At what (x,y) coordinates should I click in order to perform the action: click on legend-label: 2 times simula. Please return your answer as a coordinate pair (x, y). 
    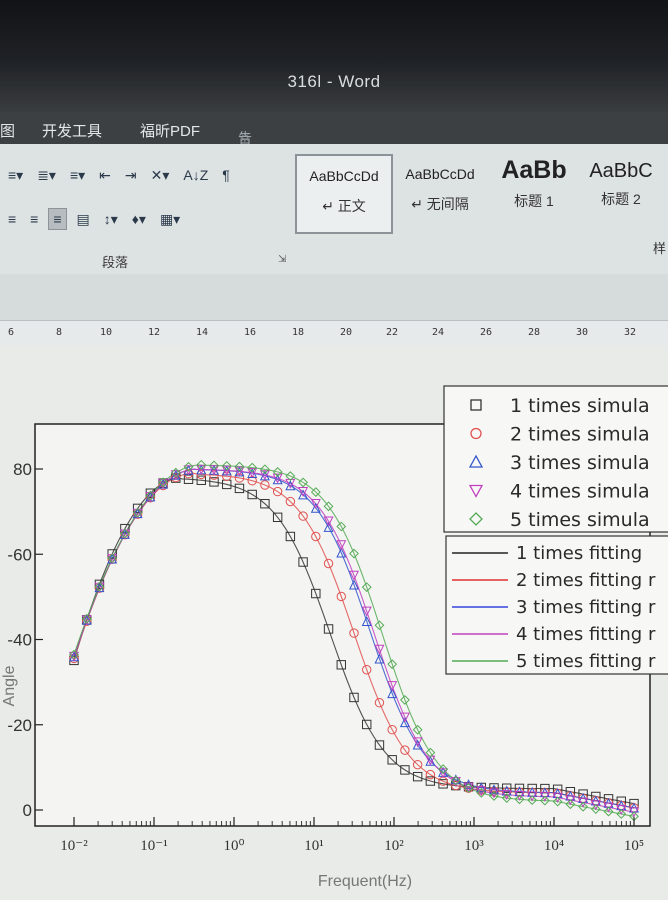
    Looking at the image, I should click on (580, 435).